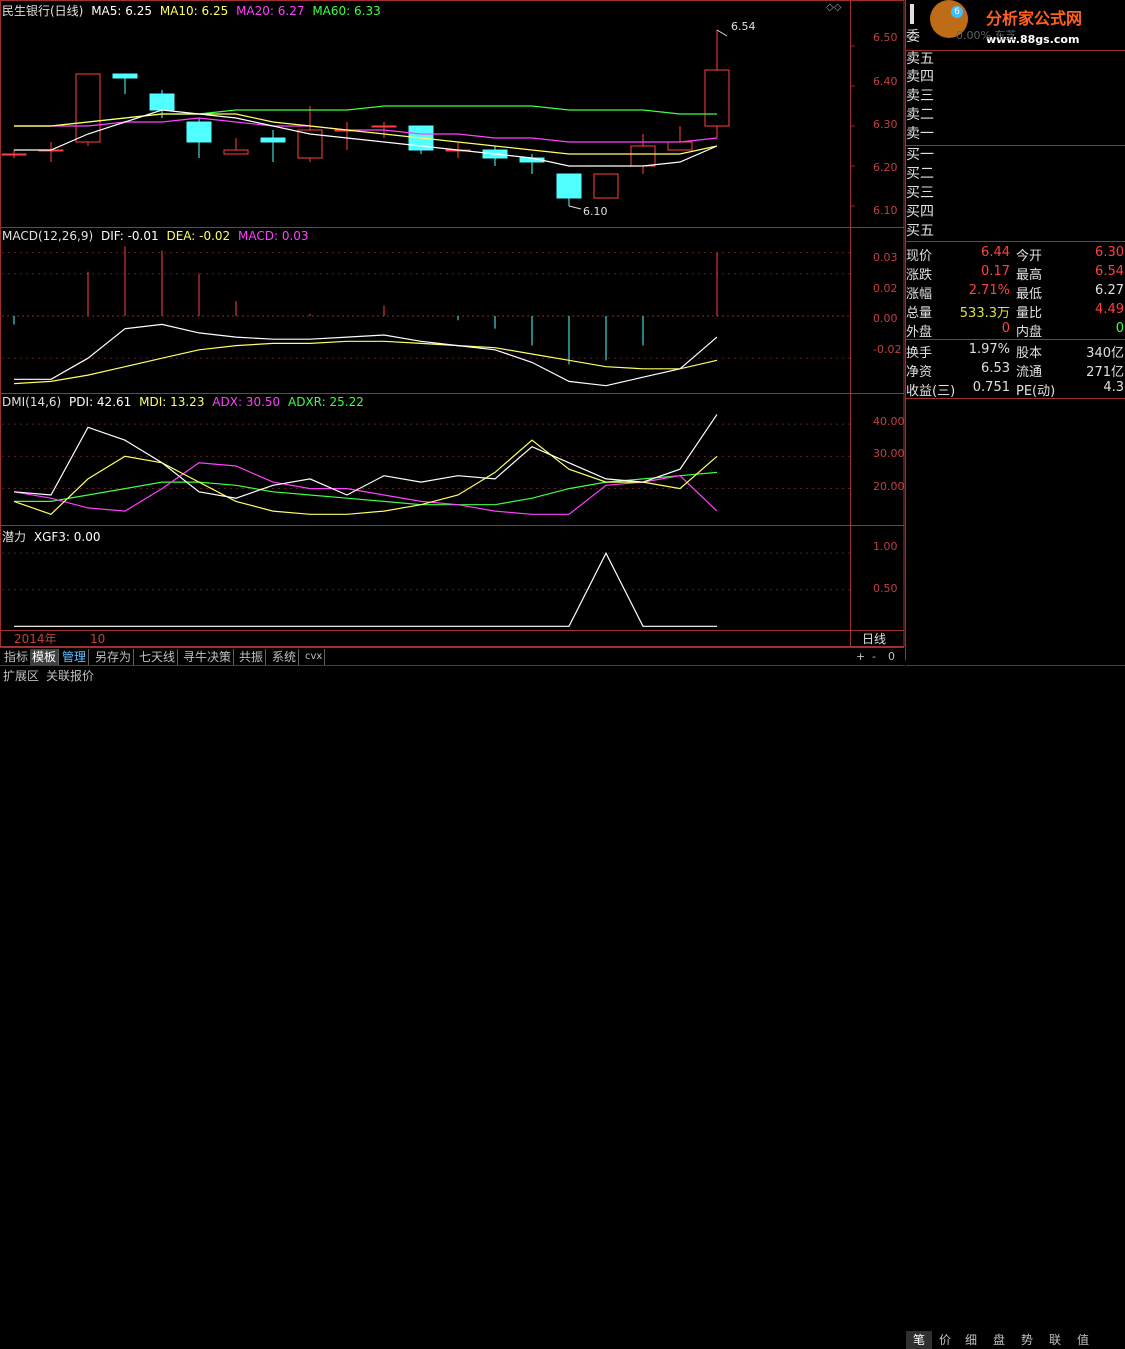 The height and width of the screenshot is (1349, 1125). Describe the element at coordinates (995, 368) in the screenshot. I see `fundamental-value: 6.53` at that location.